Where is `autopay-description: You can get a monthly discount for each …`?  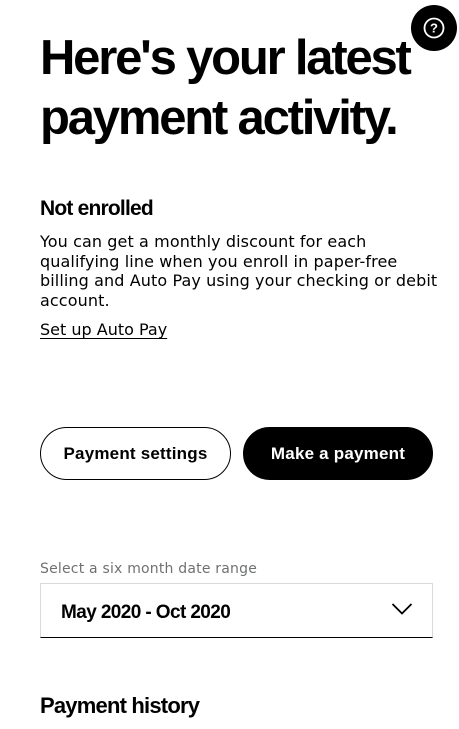
autopay-description: You can get a monthly discount for each … is located at coordinates (239, 271).